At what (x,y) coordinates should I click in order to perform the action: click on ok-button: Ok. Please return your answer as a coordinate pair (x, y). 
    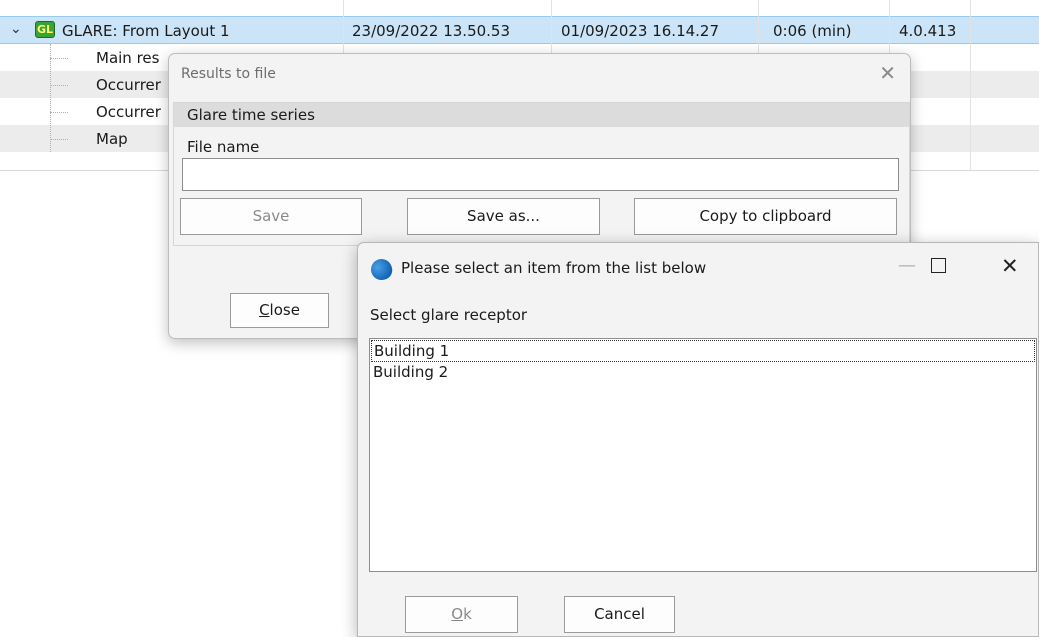
    Looking at the image, I should click on (461, 614).